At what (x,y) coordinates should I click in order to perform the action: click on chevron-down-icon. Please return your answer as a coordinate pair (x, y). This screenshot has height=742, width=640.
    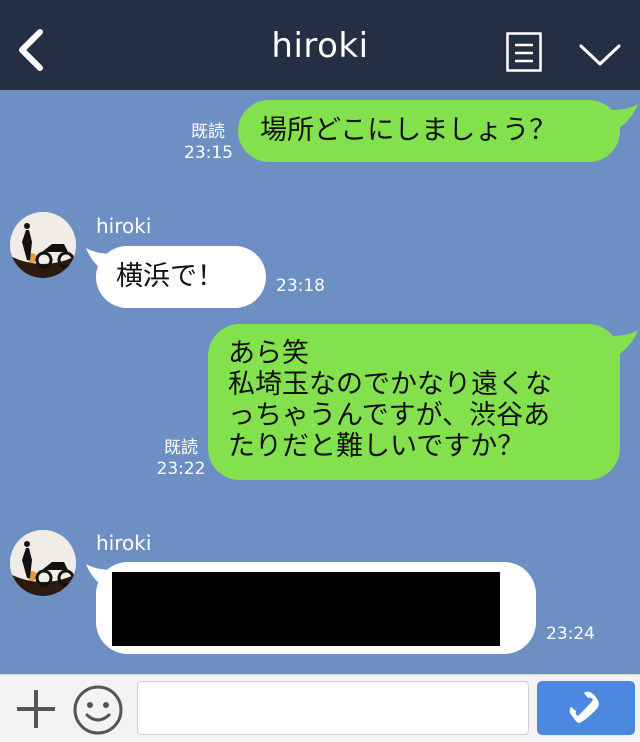
    Looking at the image, I should click on (600, 53).